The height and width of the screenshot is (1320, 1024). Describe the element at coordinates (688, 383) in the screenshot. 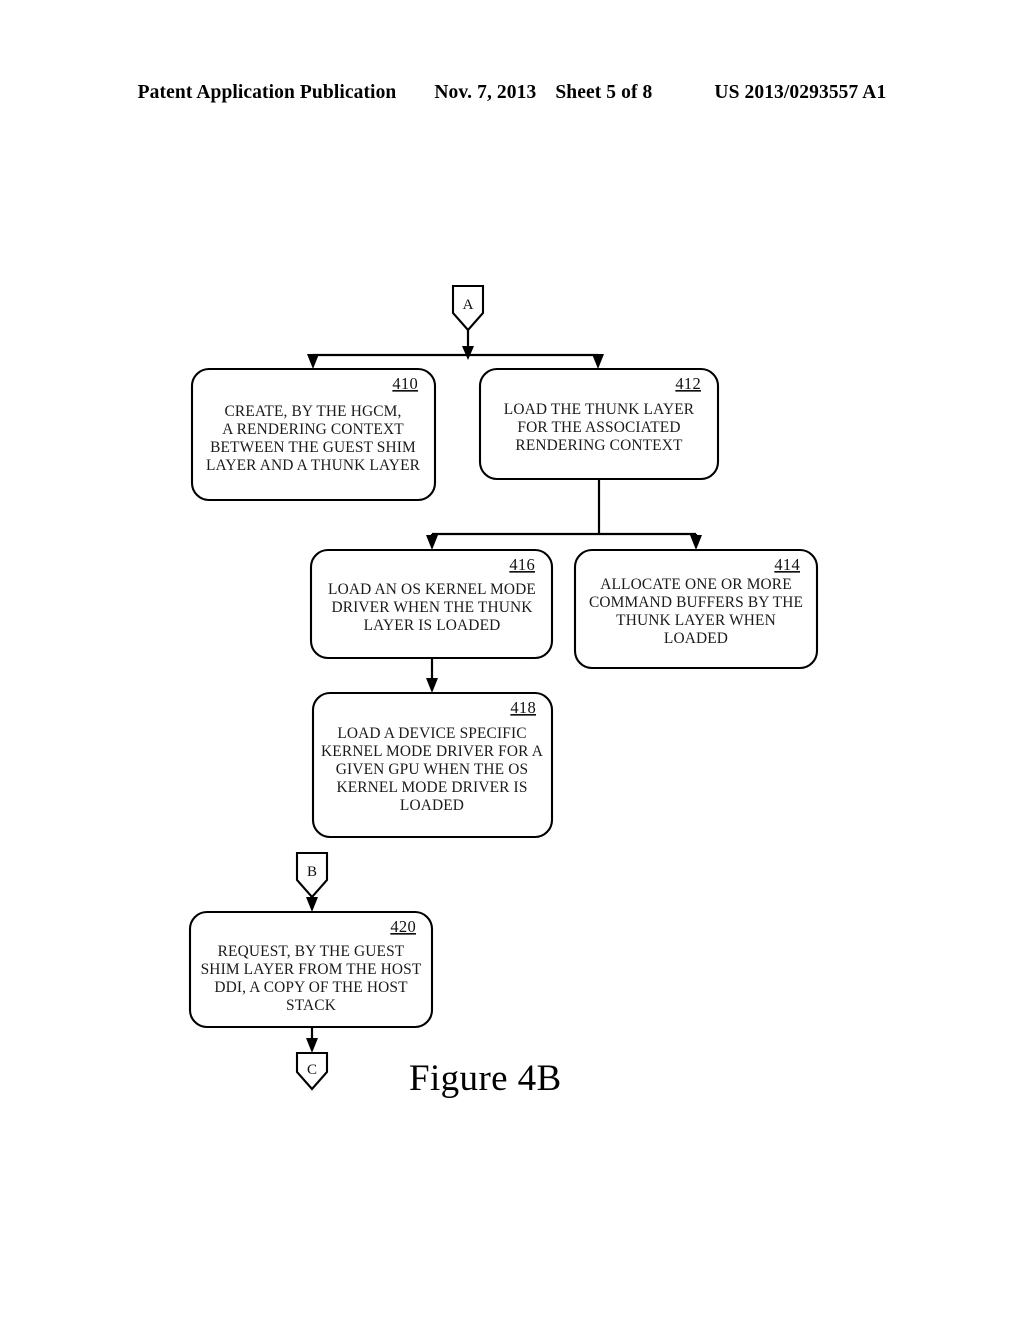

I see `box-412-number: 412` at that location.